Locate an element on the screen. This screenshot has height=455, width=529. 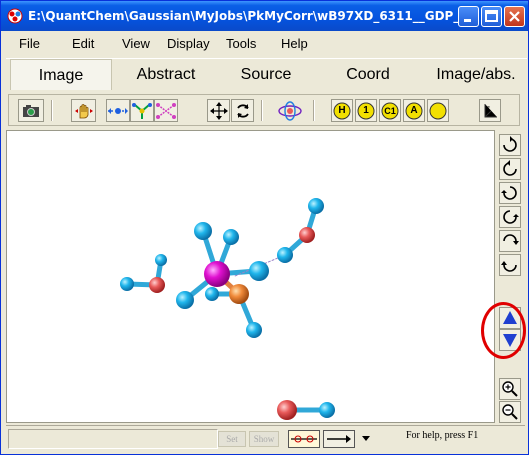
svg-text: z is located at coordinates (488, 109).